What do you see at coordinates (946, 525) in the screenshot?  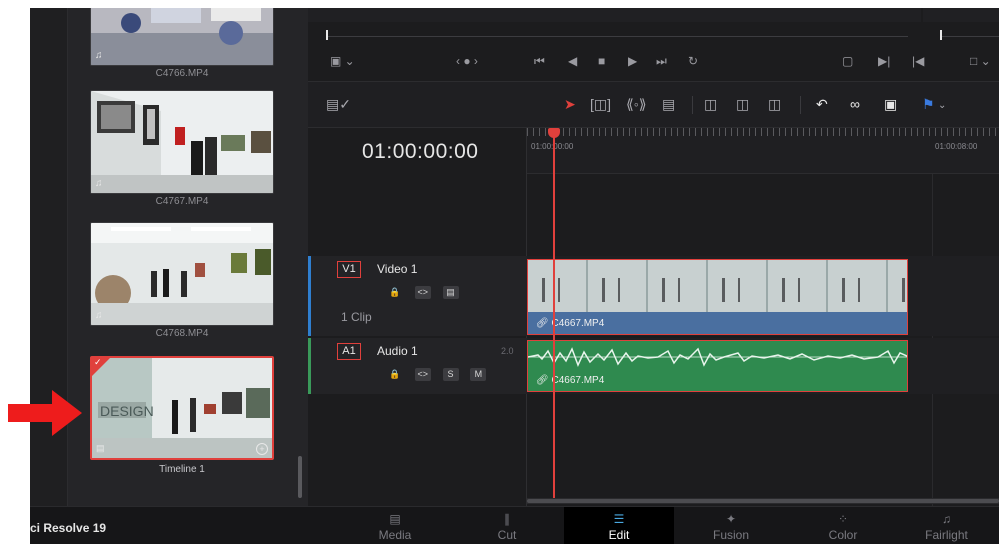 I see `page-tab-fairlight: ♫ Fairlight` at bounding box center [946, 525].